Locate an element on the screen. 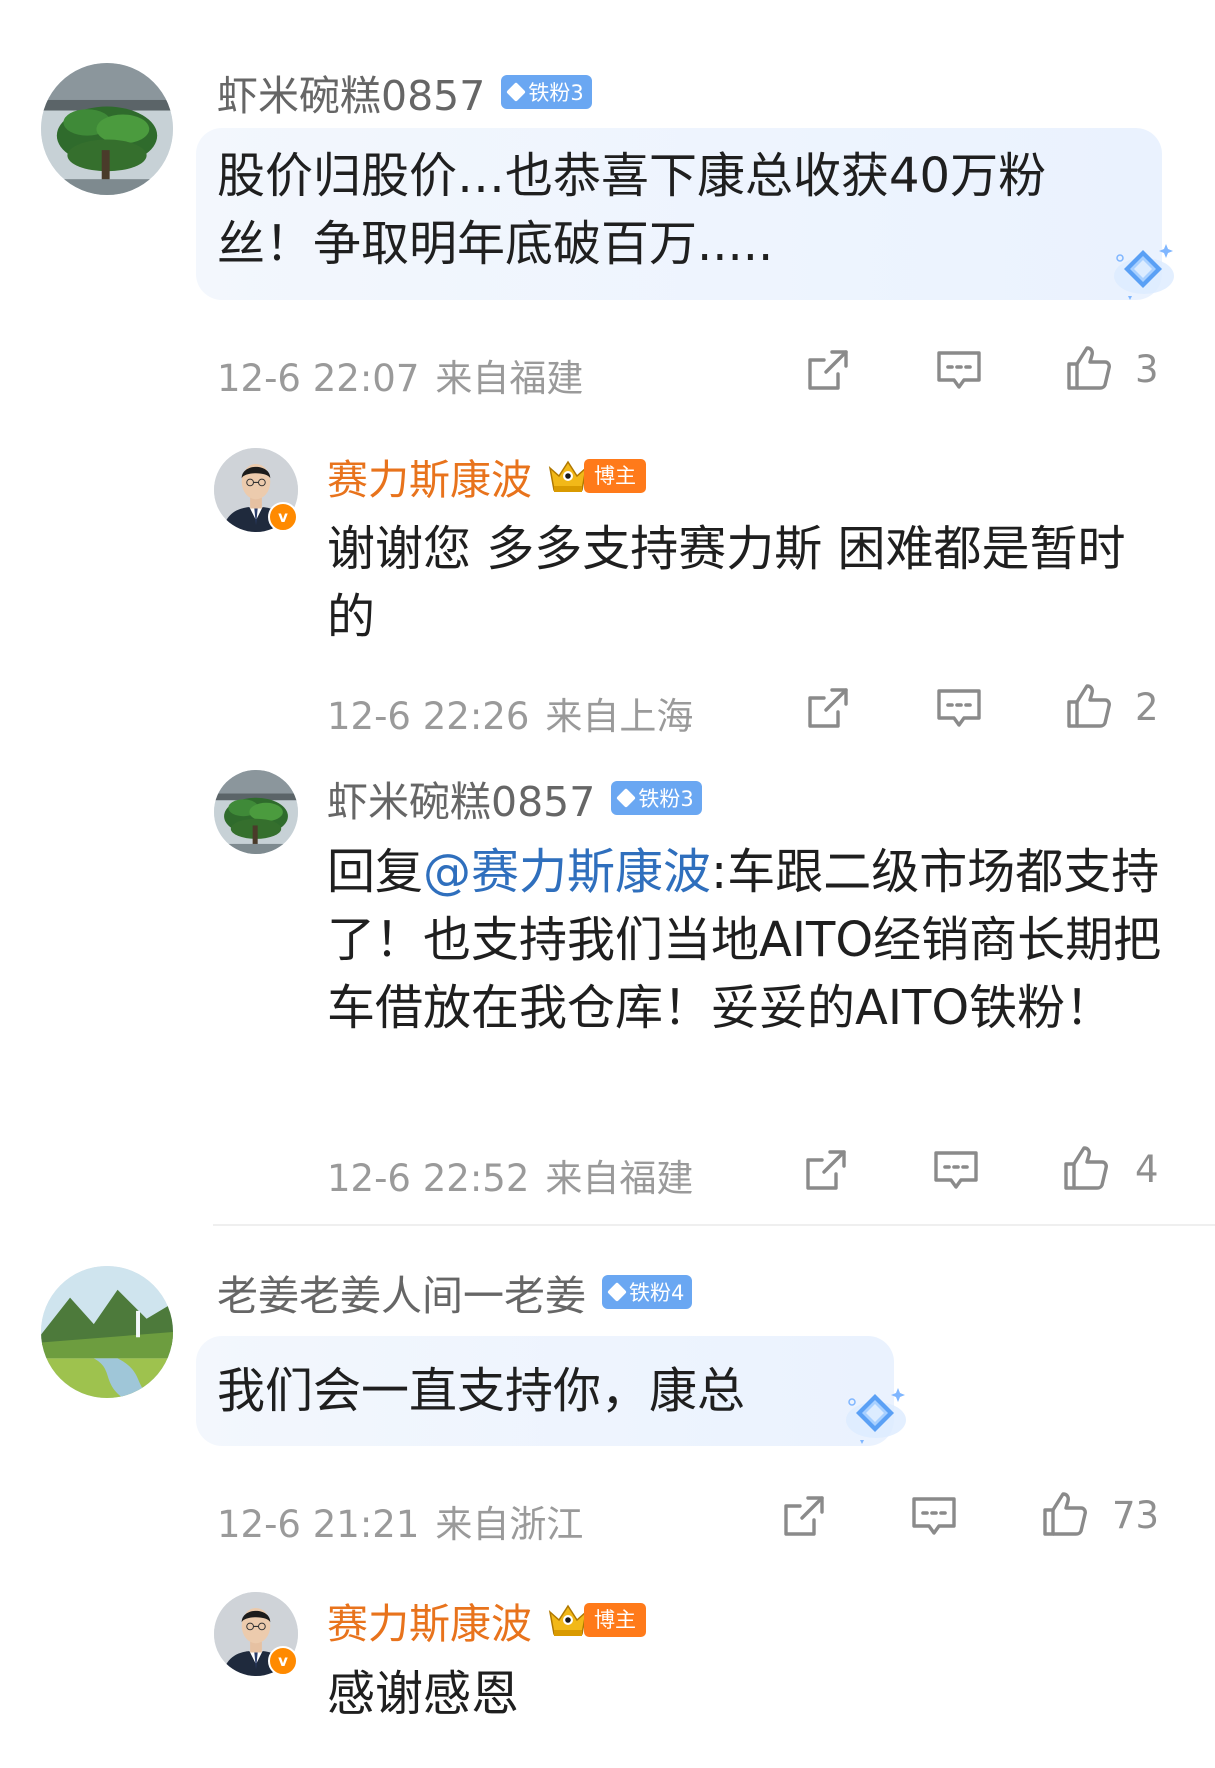 The height and width of the screenshot is (1768, 1215). reply-meta: 12-6 22:52 来自福建 is located at coordinates (510, 1175).